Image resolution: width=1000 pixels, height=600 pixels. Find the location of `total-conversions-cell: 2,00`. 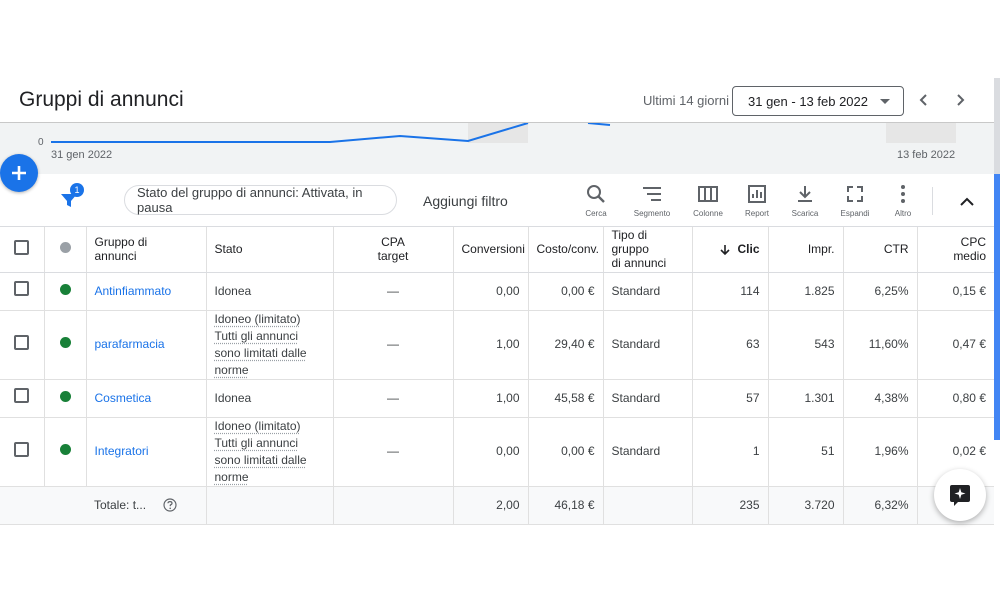

total-conversions-cell: 2,00 is located at coordinates (491, 505).